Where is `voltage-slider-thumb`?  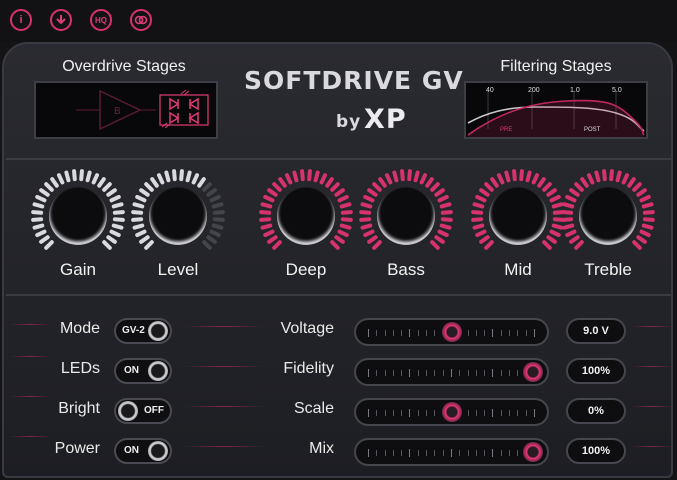
voltage-slider-thumb is located at coordinates (451, 332).